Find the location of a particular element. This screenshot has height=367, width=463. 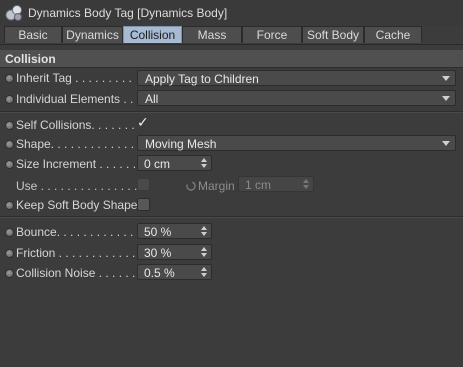

inherit-tag-label: Inherit Tag . . . . . . . . . is located at coordinates (74, 78).